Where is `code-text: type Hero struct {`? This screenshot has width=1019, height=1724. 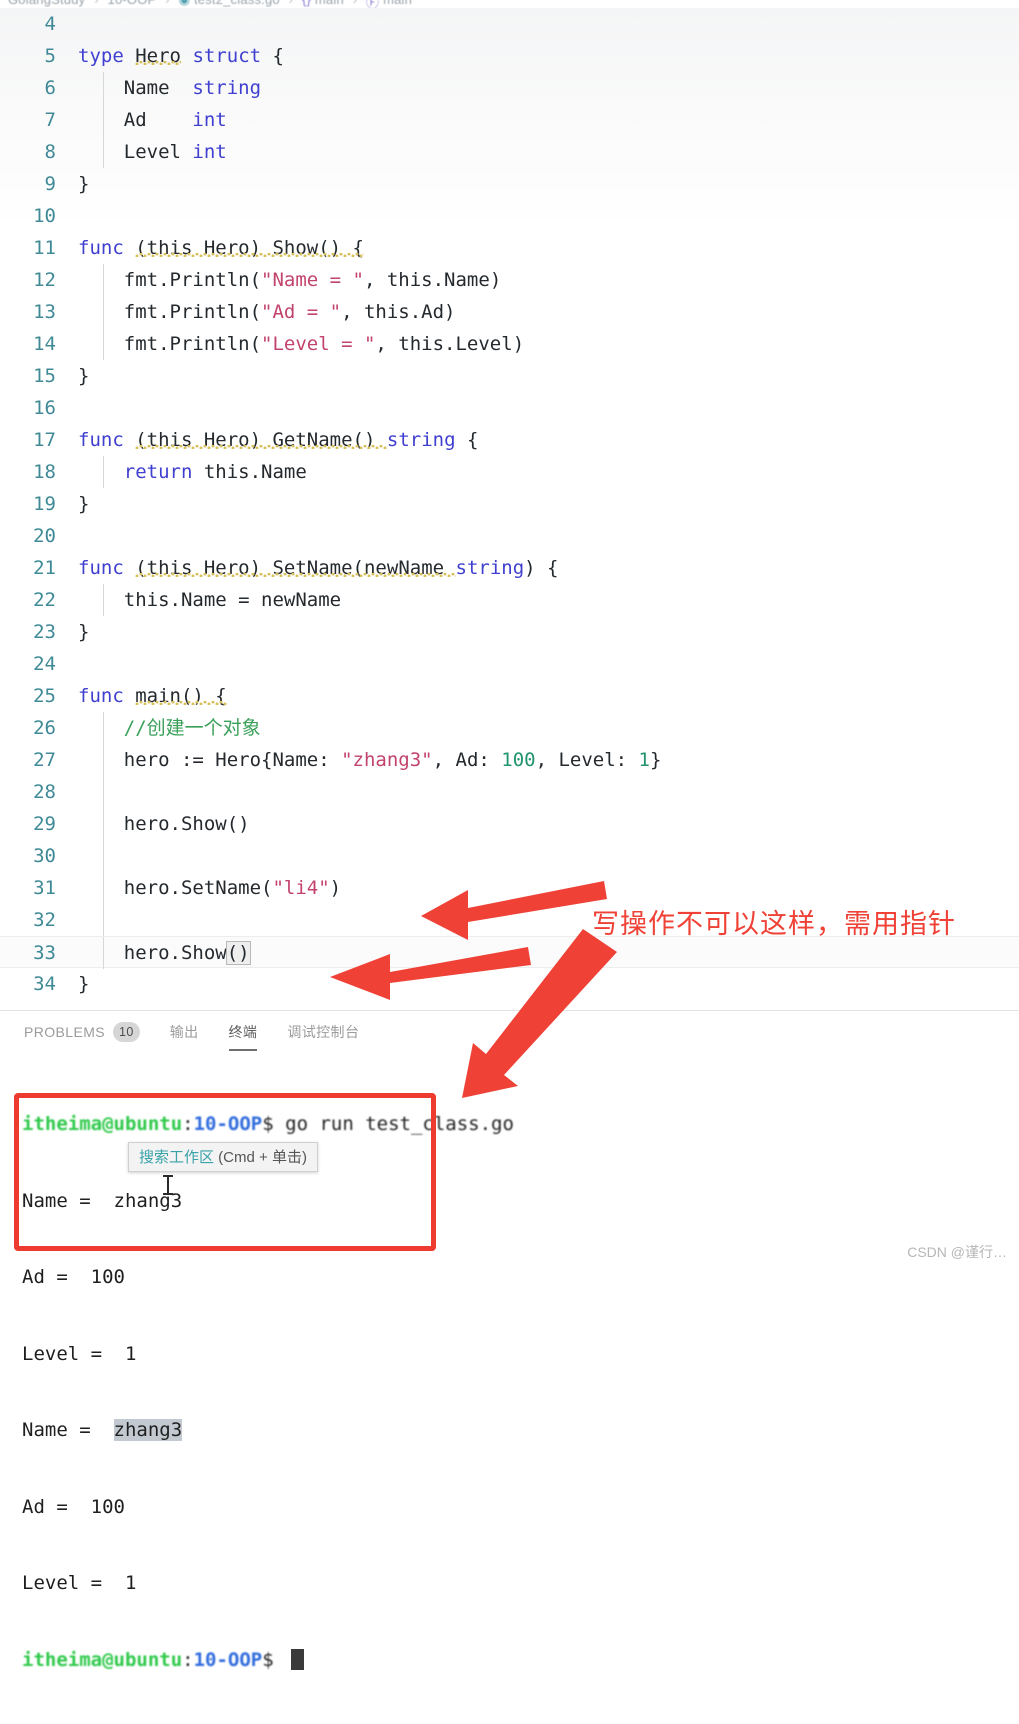
code-text: type Hero struct { is located at coordinates (181, 56).